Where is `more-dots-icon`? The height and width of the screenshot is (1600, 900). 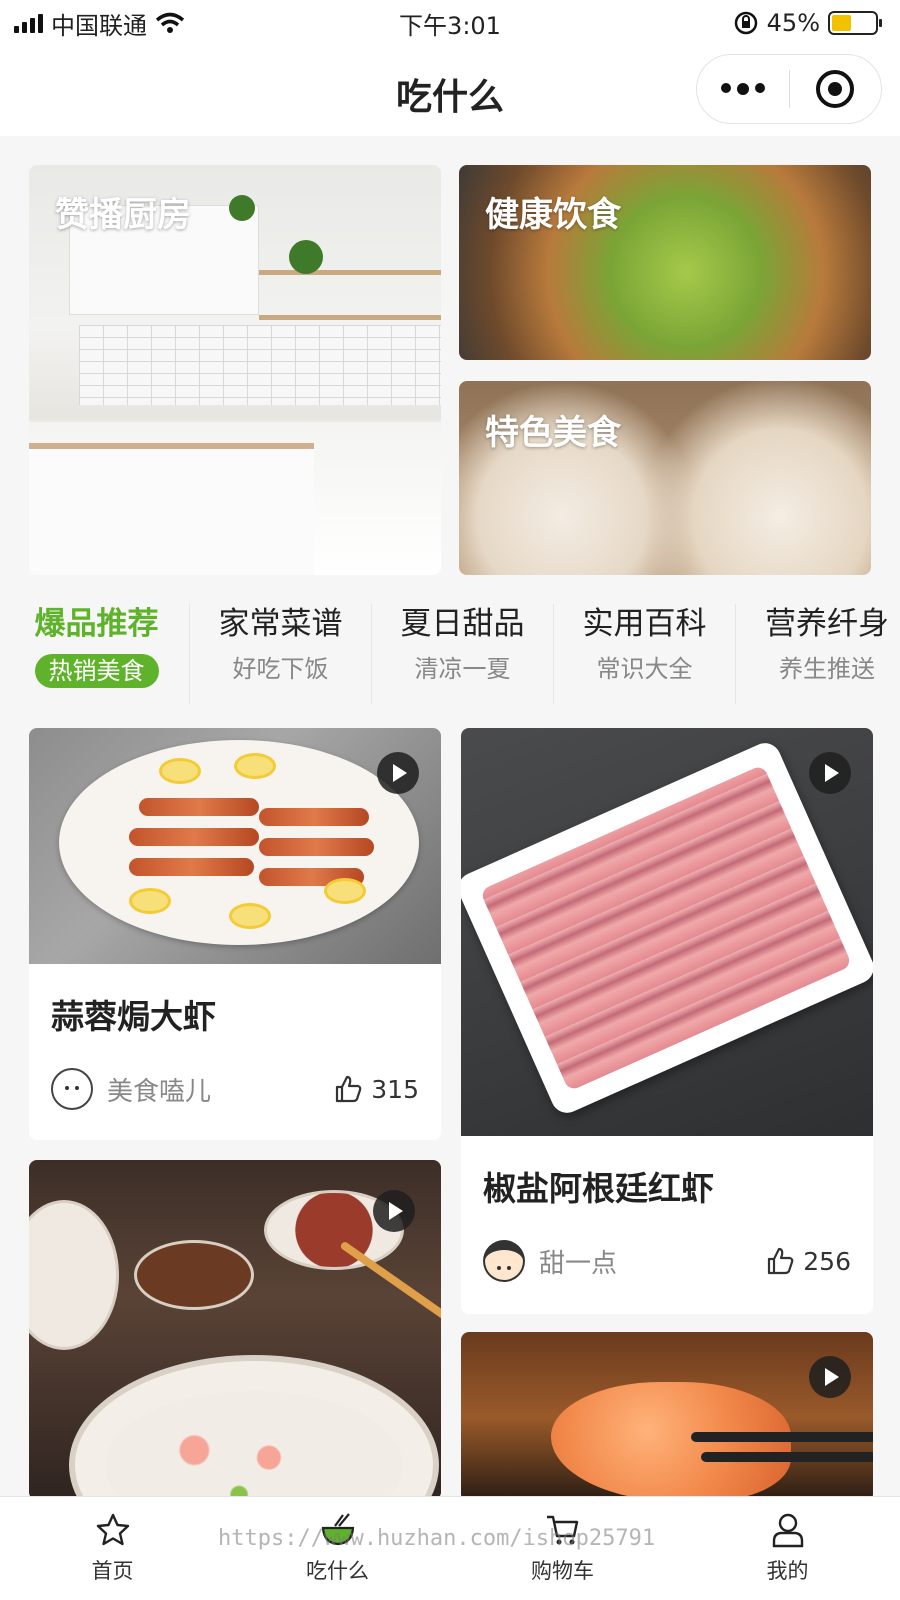
more-dots-icon is located at coordinates (742, 89).